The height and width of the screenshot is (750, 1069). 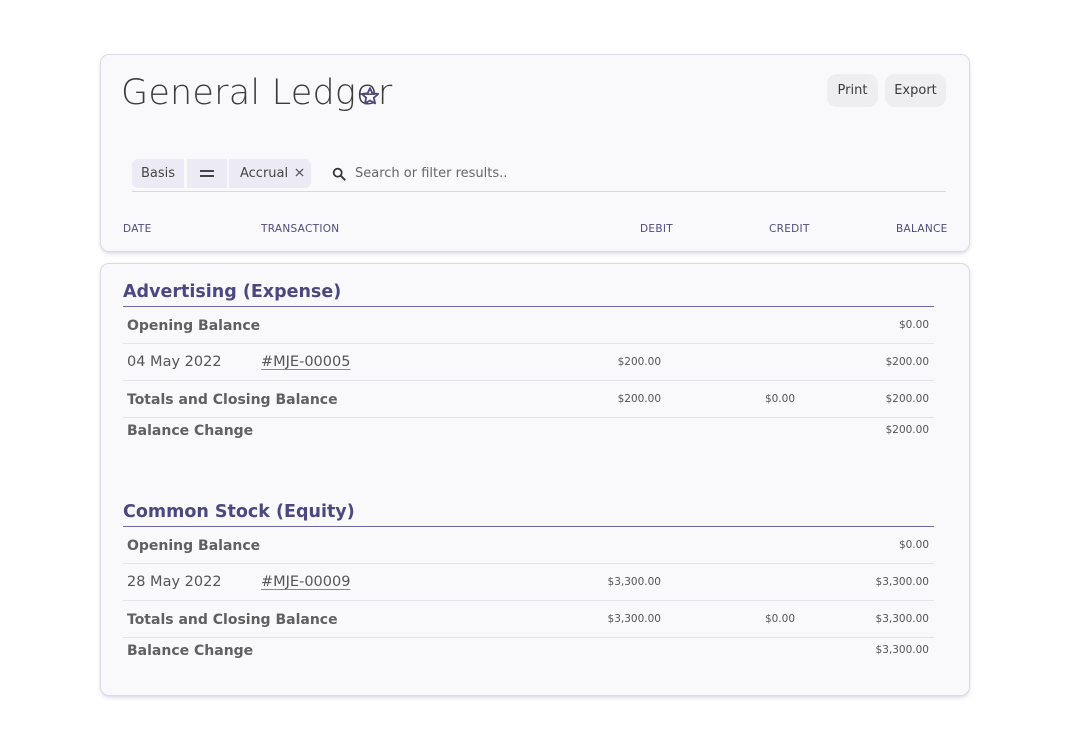 I want to click on export-button: Export, so click(x=915, y=90).